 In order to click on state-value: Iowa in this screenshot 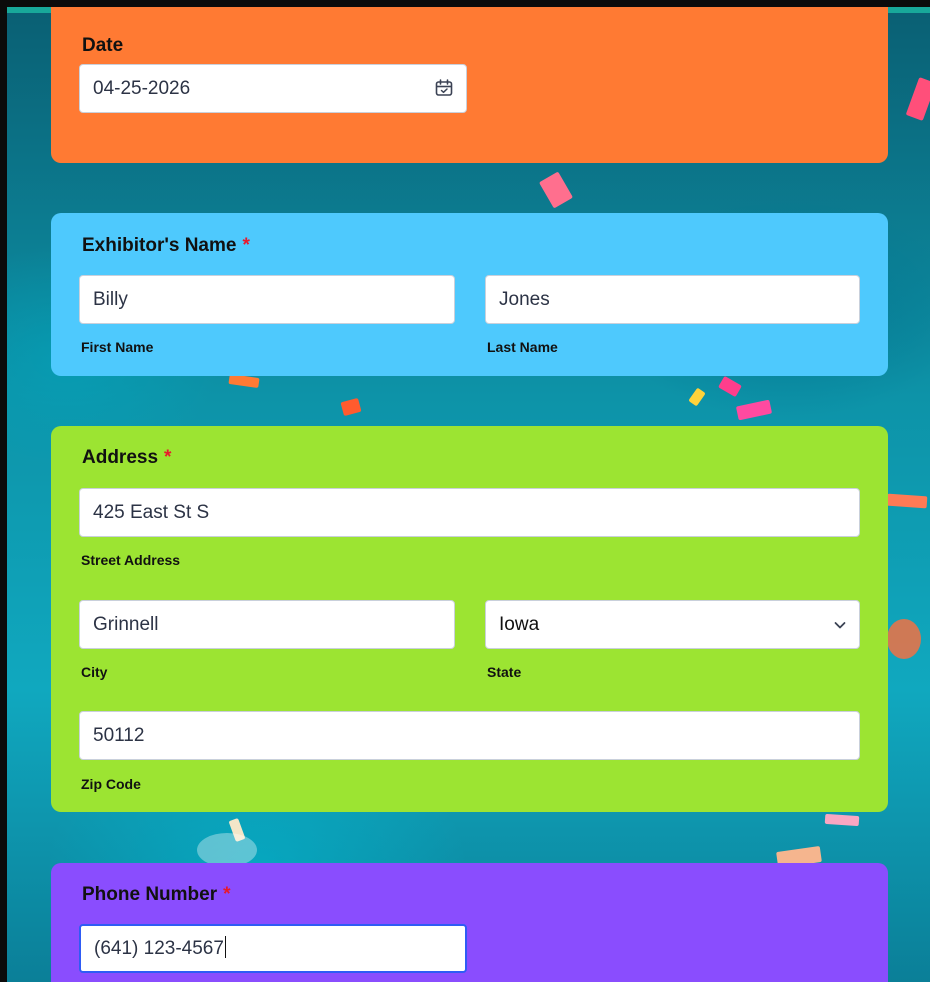, I will do `click(519, 624)`.